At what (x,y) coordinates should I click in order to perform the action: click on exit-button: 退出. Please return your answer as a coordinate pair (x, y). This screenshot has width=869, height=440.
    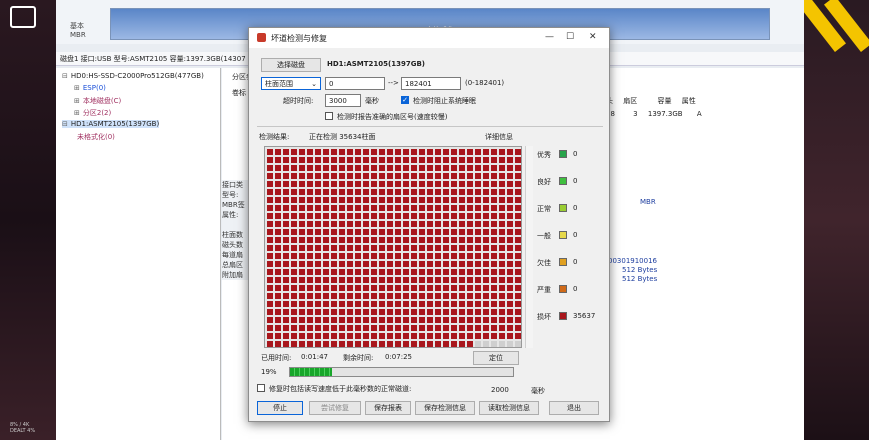
    Looking at the image, I should click on (574, 408).